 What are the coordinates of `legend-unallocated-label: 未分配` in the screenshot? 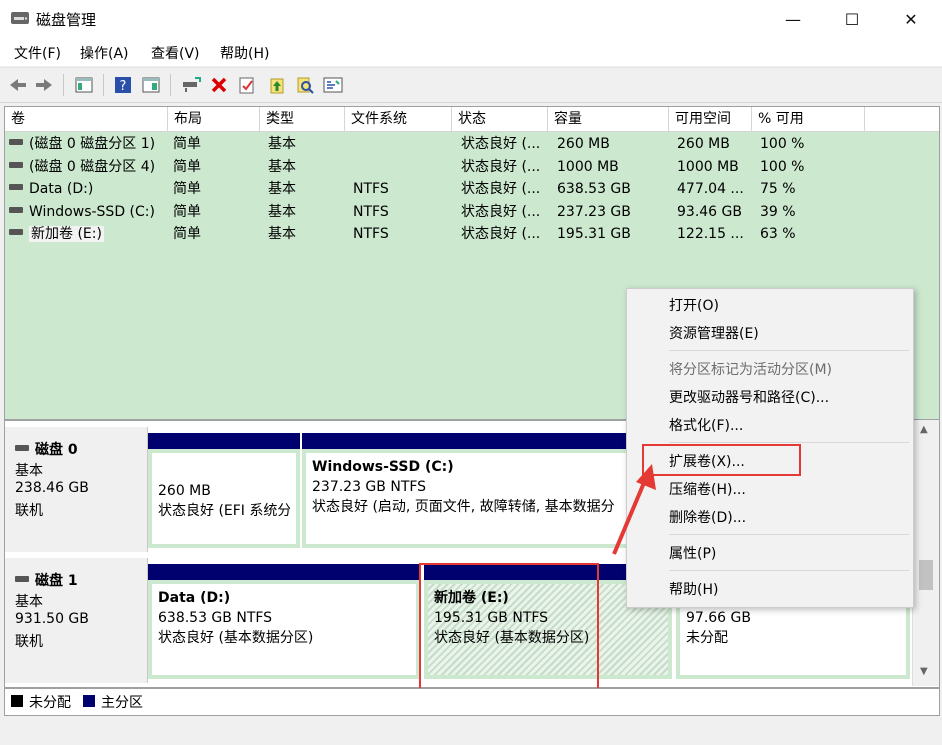 It's located at (50, 703).